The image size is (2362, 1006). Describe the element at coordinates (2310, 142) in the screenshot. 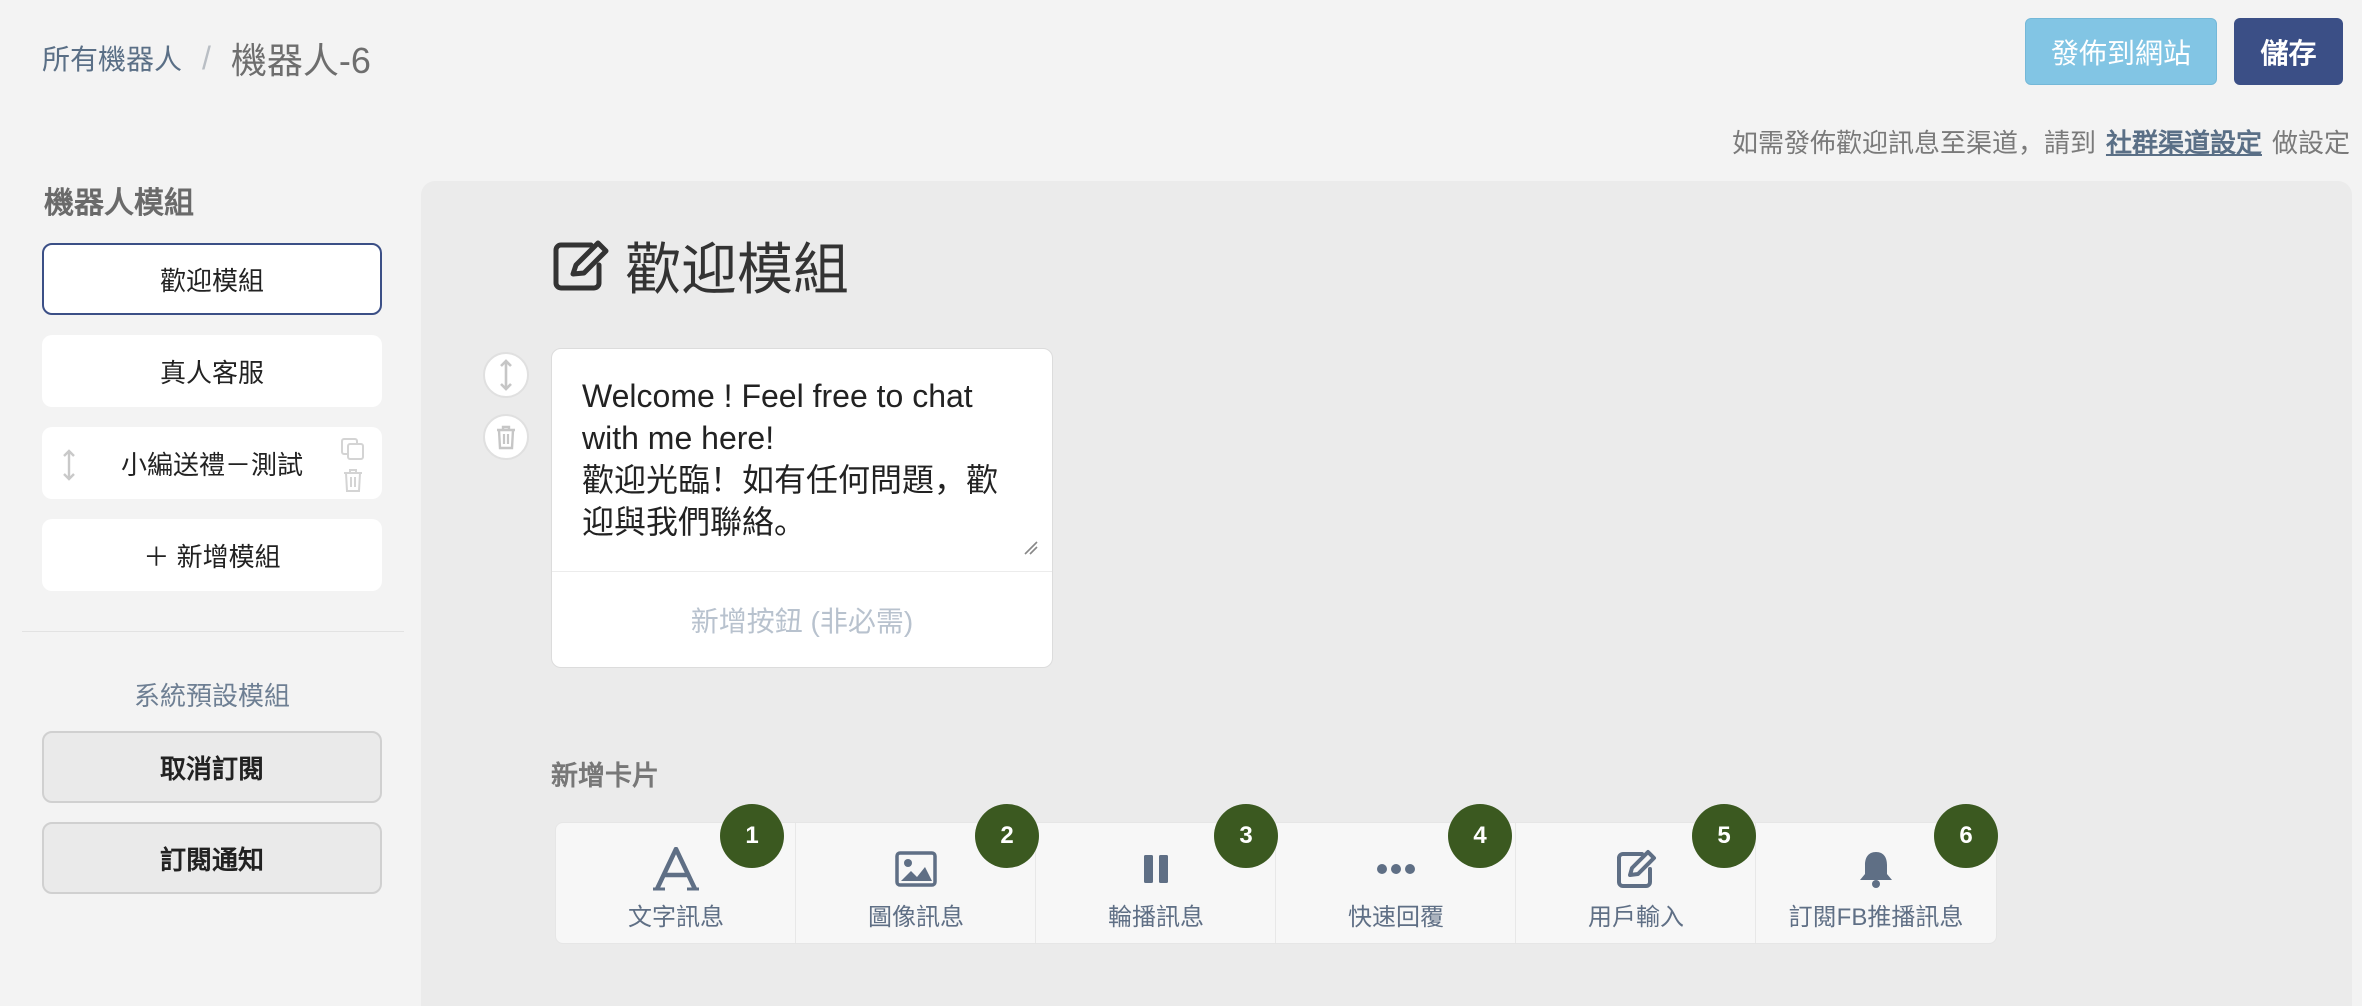

I see `notice-suffix: 做設定` at that location.